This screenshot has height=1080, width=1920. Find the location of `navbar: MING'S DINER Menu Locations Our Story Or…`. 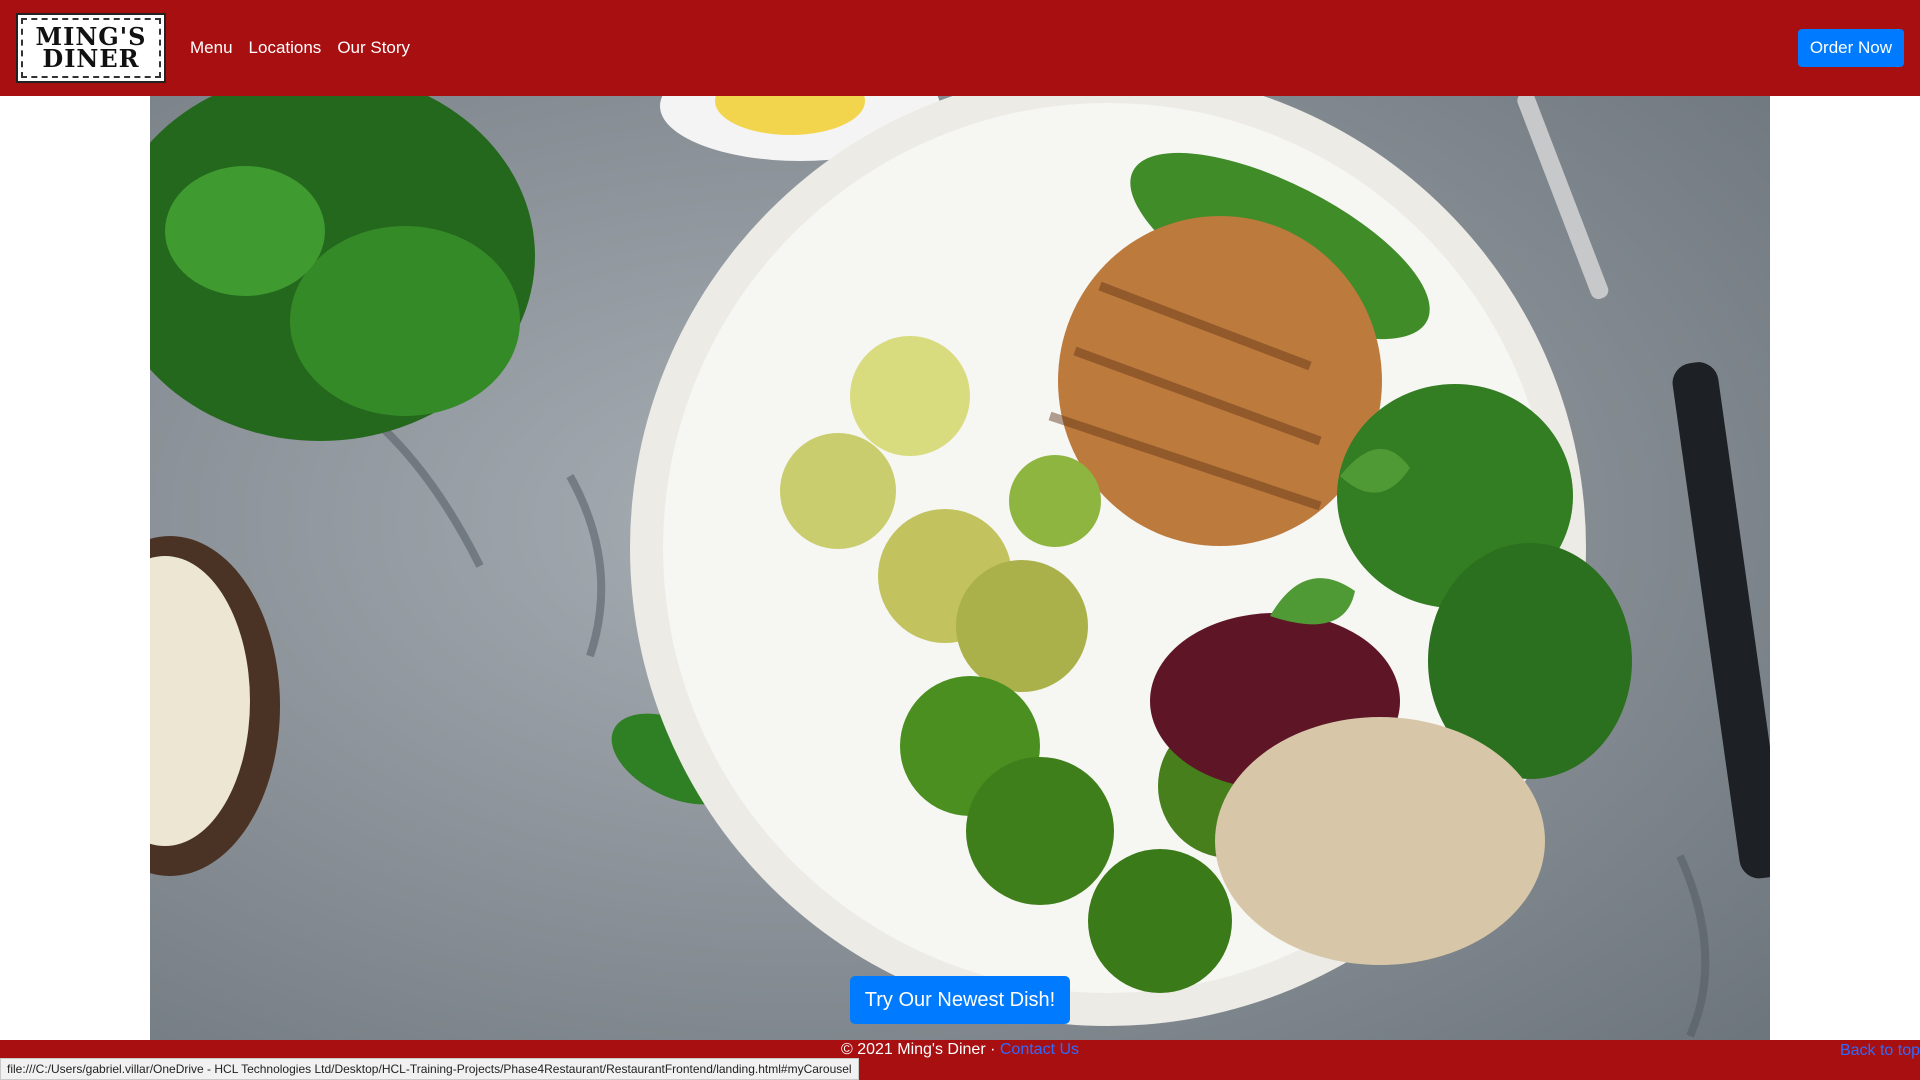

navbar: MING'S DINER Menu Locations Our Story Or… is located at coordinates (960, 48).